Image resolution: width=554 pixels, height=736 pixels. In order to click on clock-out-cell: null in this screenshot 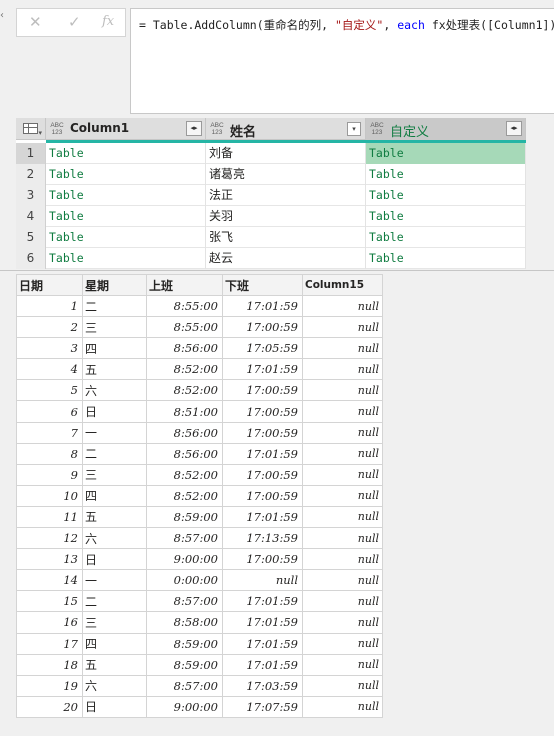, I will do `click(262, 580)`.